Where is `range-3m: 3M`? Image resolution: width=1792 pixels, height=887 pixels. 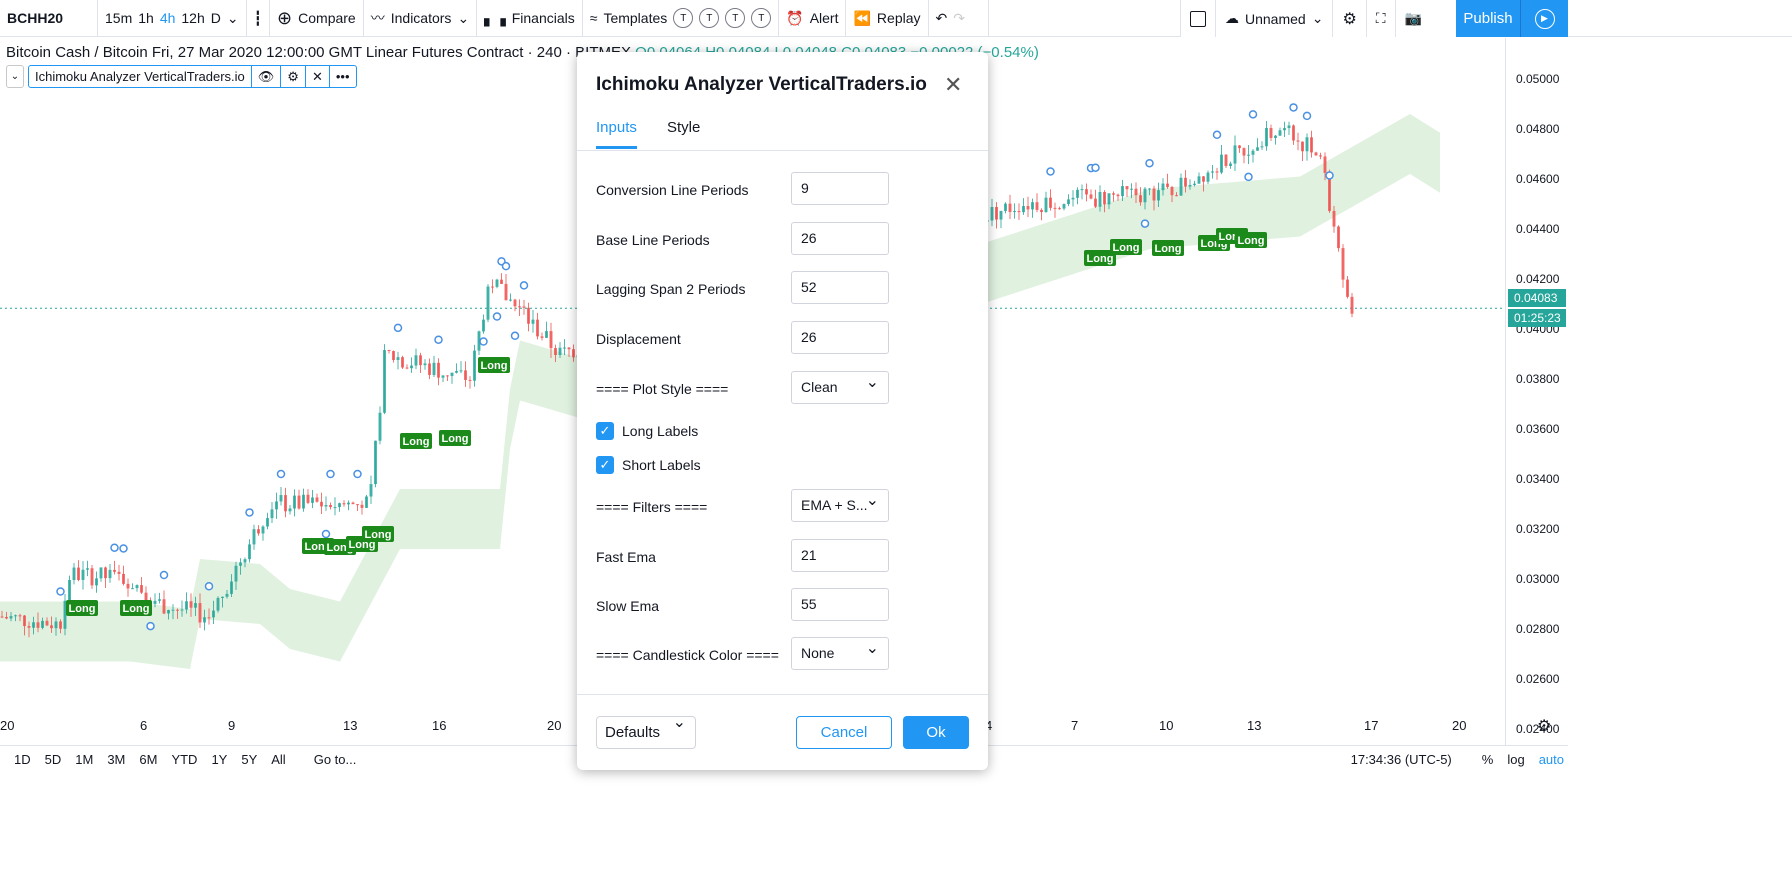
range-3m: 3M is located at coordinates (116, 759).